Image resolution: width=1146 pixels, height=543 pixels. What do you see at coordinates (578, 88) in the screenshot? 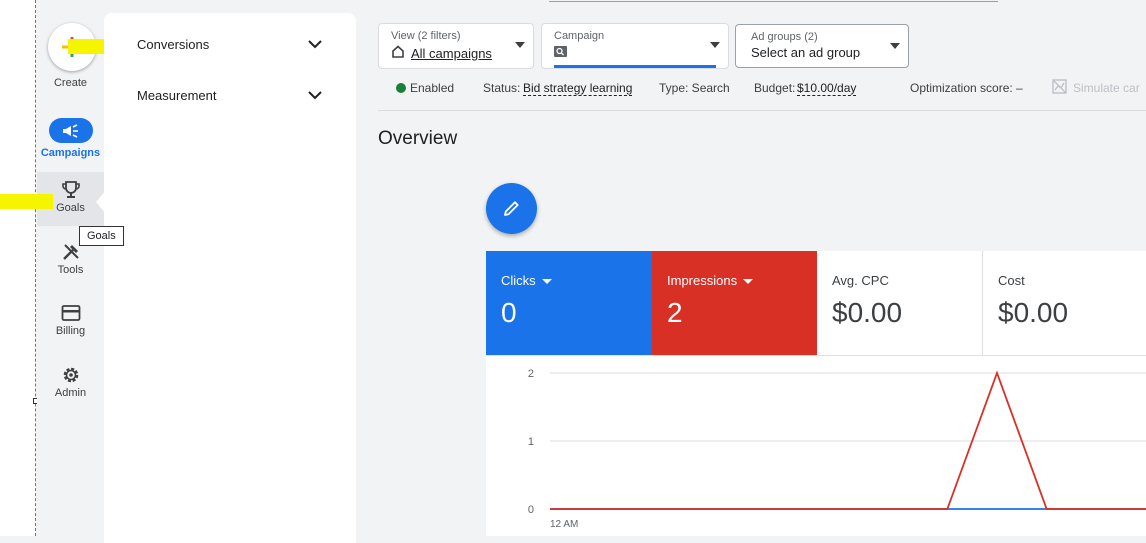
I see `status-value: Bid strategy learning` at bounding box center [578, 88].